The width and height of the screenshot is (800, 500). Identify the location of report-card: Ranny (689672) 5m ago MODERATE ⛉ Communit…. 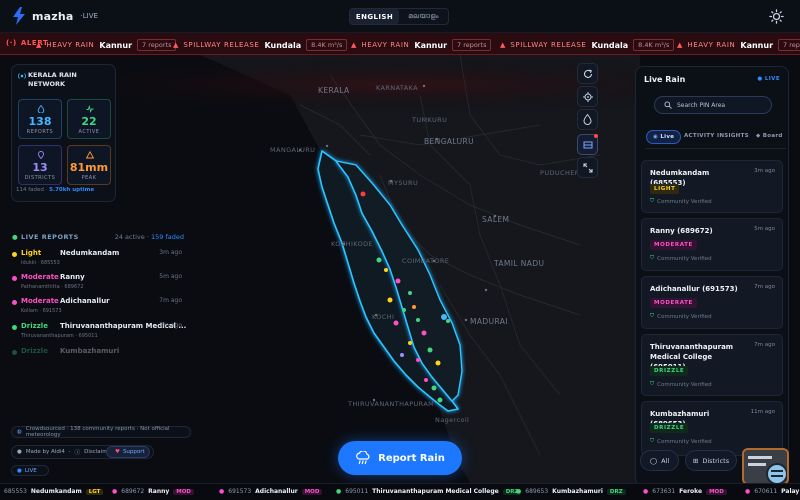
(712, 244).